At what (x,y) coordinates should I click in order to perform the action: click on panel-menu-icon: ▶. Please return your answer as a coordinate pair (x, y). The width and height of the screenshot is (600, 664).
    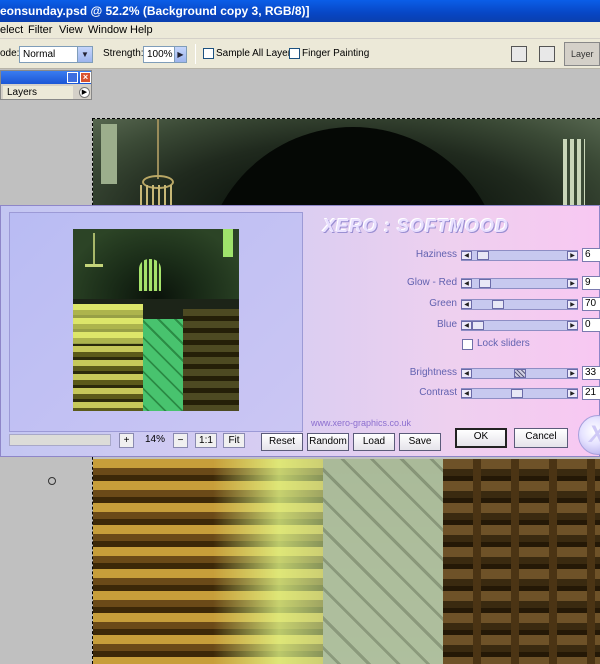
    Looking at the image, I should click on (84, 92).